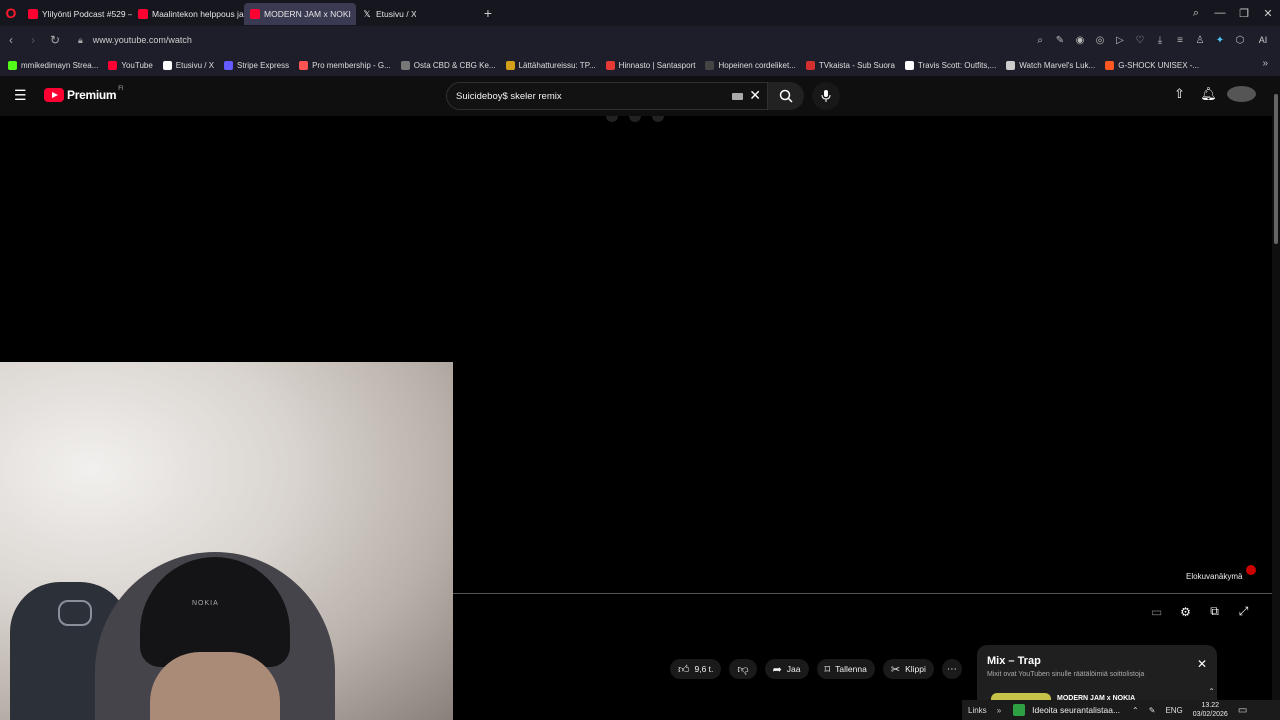 This screenshot has height=720, width=1280. I want to click on player-controls-right: ▭ ⚙ ⧉ ⤢, so click(1200, 611).